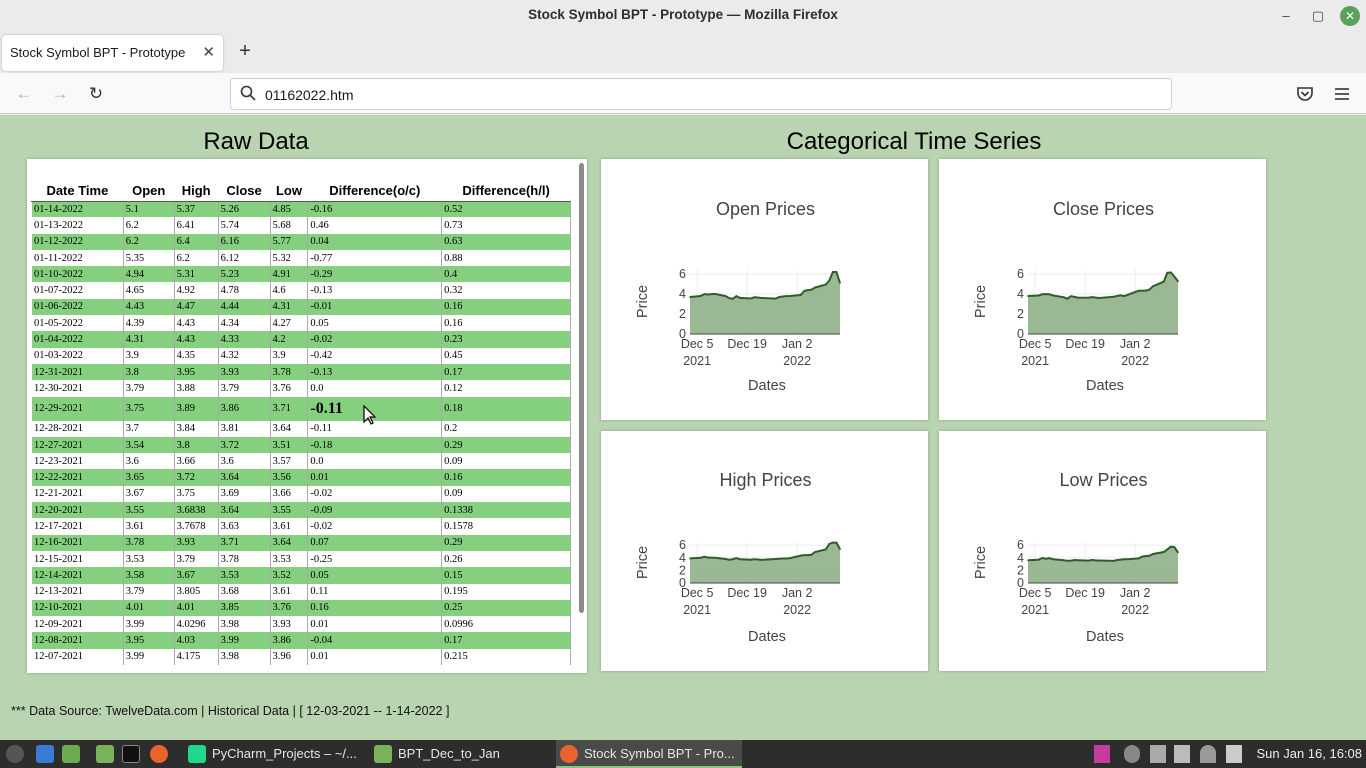  I want to click on reload-button: ↻, so click(96, 94).